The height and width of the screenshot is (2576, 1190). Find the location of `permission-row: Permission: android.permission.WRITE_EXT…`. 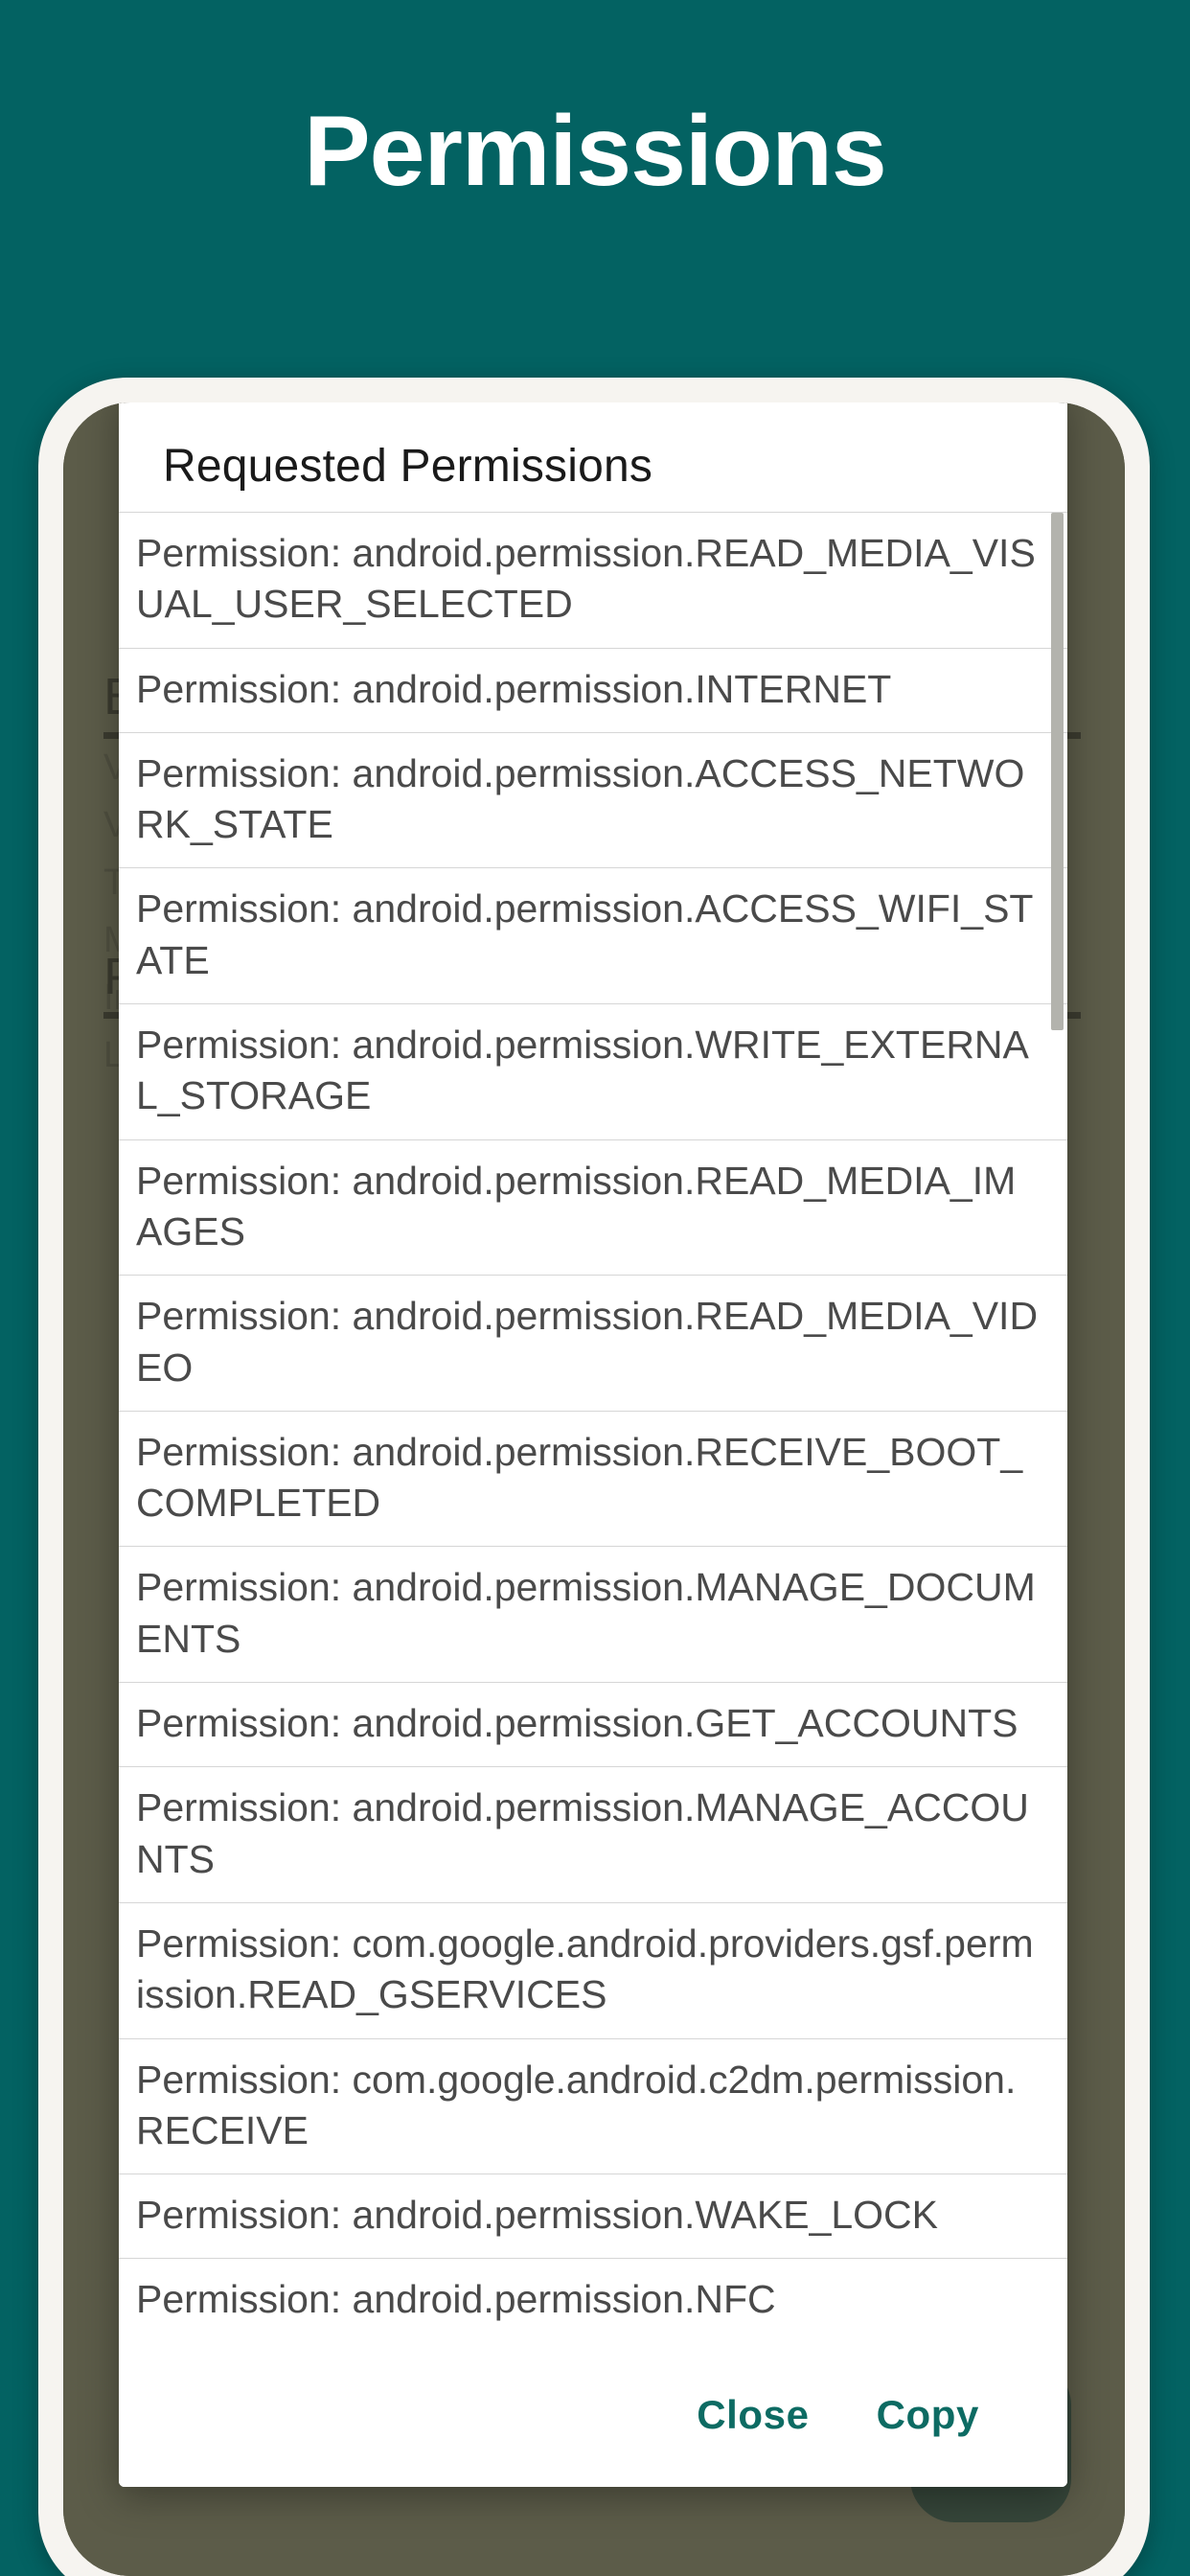

permission-row: Permission: android.permission.WRITE_EXT… is located at coordinates (593, 1072).